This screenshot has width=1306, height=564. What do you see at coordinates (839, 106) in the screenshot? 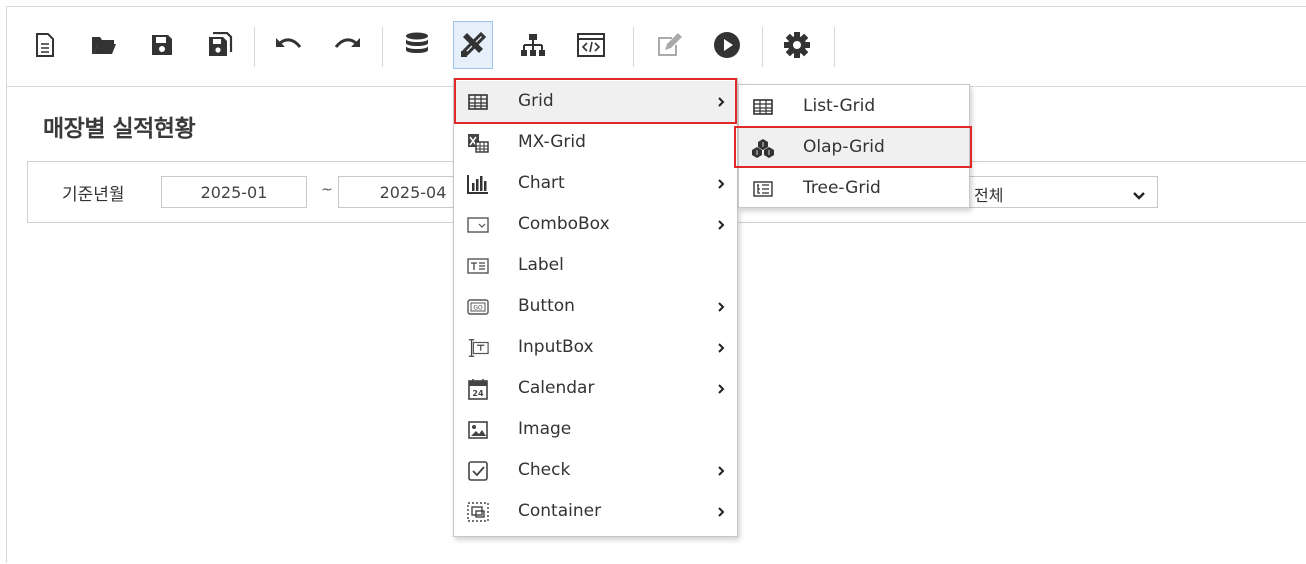
I see `submenu-item-label: List-Grid` at bounding box center [839, 106].